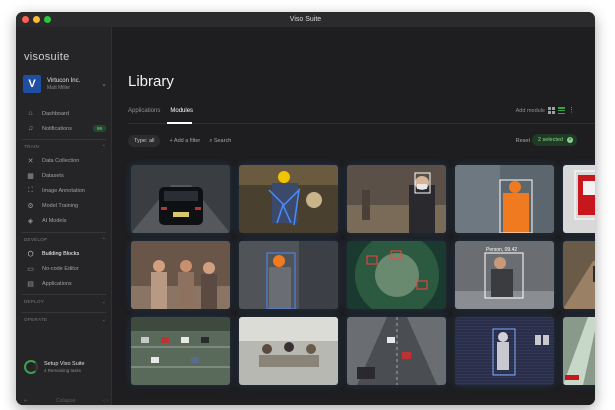  Describe the element at coordinates (65, 320) in the screenshot. I see `section-operate: OPERATE ⌄` at that location.